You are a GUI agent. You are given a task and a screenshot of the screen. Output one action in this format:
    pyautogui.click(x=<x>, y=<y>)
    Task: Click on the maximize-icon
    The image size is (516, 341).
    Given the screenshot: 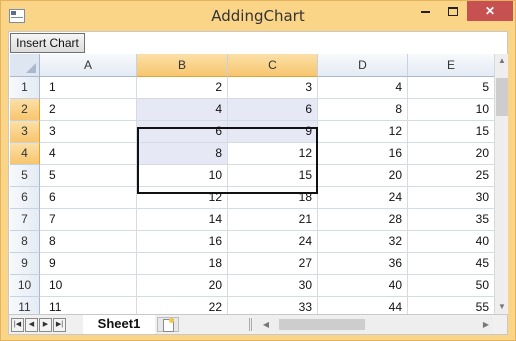 What is the action you would take?
    pyautogui.click(x=453, y=12)
    